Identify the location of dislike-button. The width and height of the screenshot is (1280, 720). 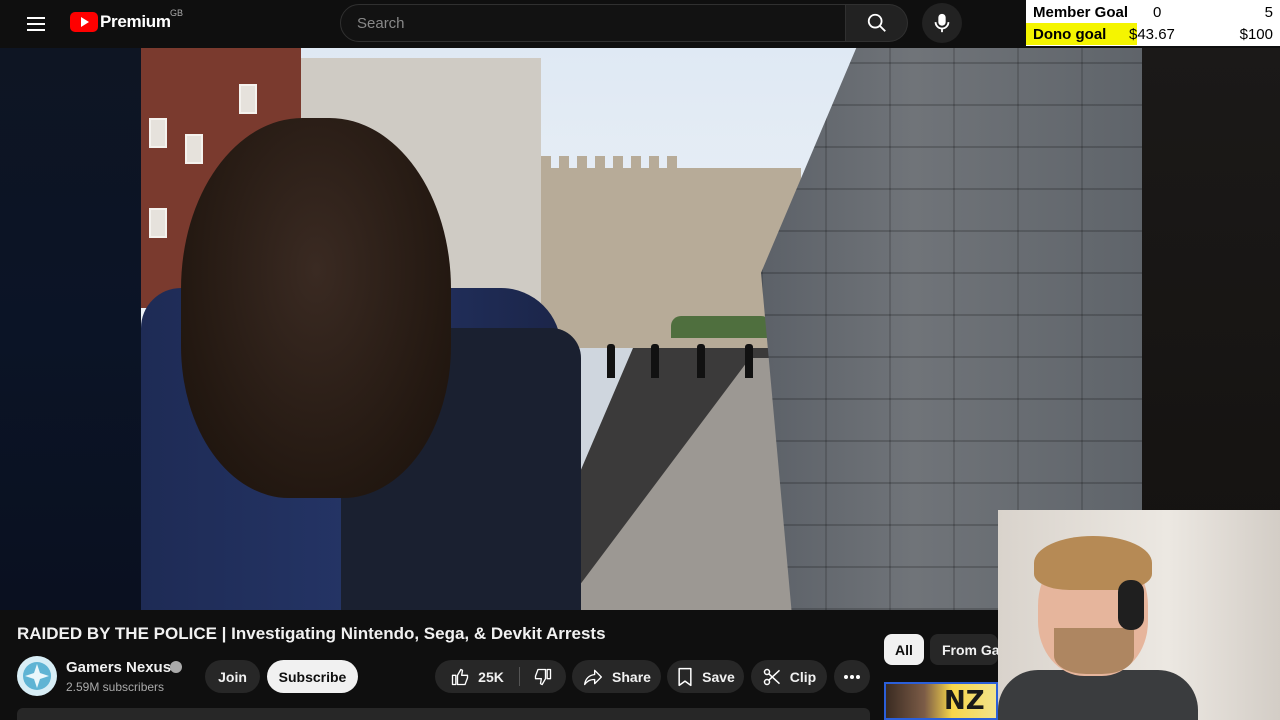
(543, 676).